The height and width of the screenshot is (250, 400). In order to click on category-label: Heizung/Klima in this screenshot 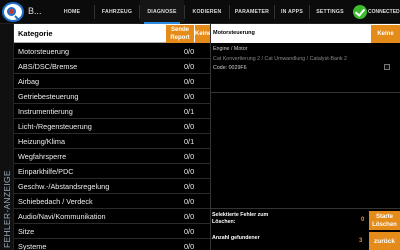, I will do `click(42, 141)`.